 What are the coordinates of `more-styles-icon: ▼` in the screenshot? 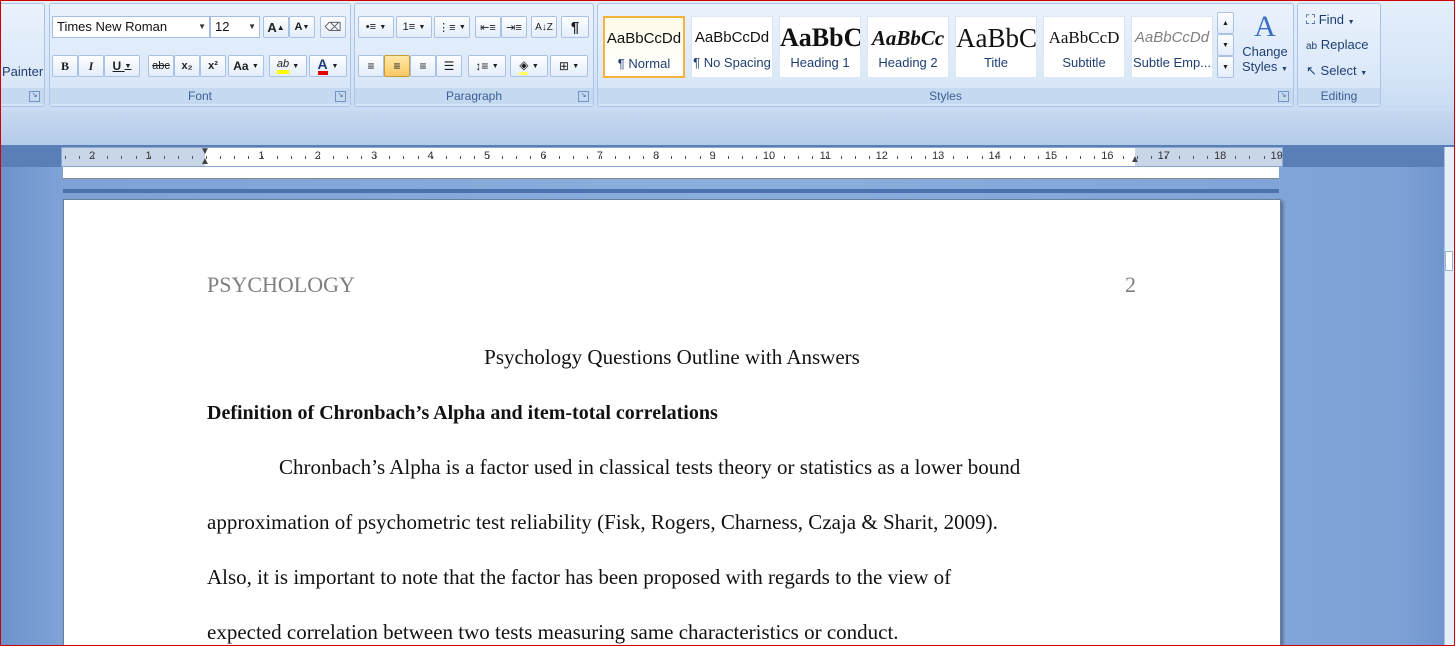 It's located at (1225, 67).